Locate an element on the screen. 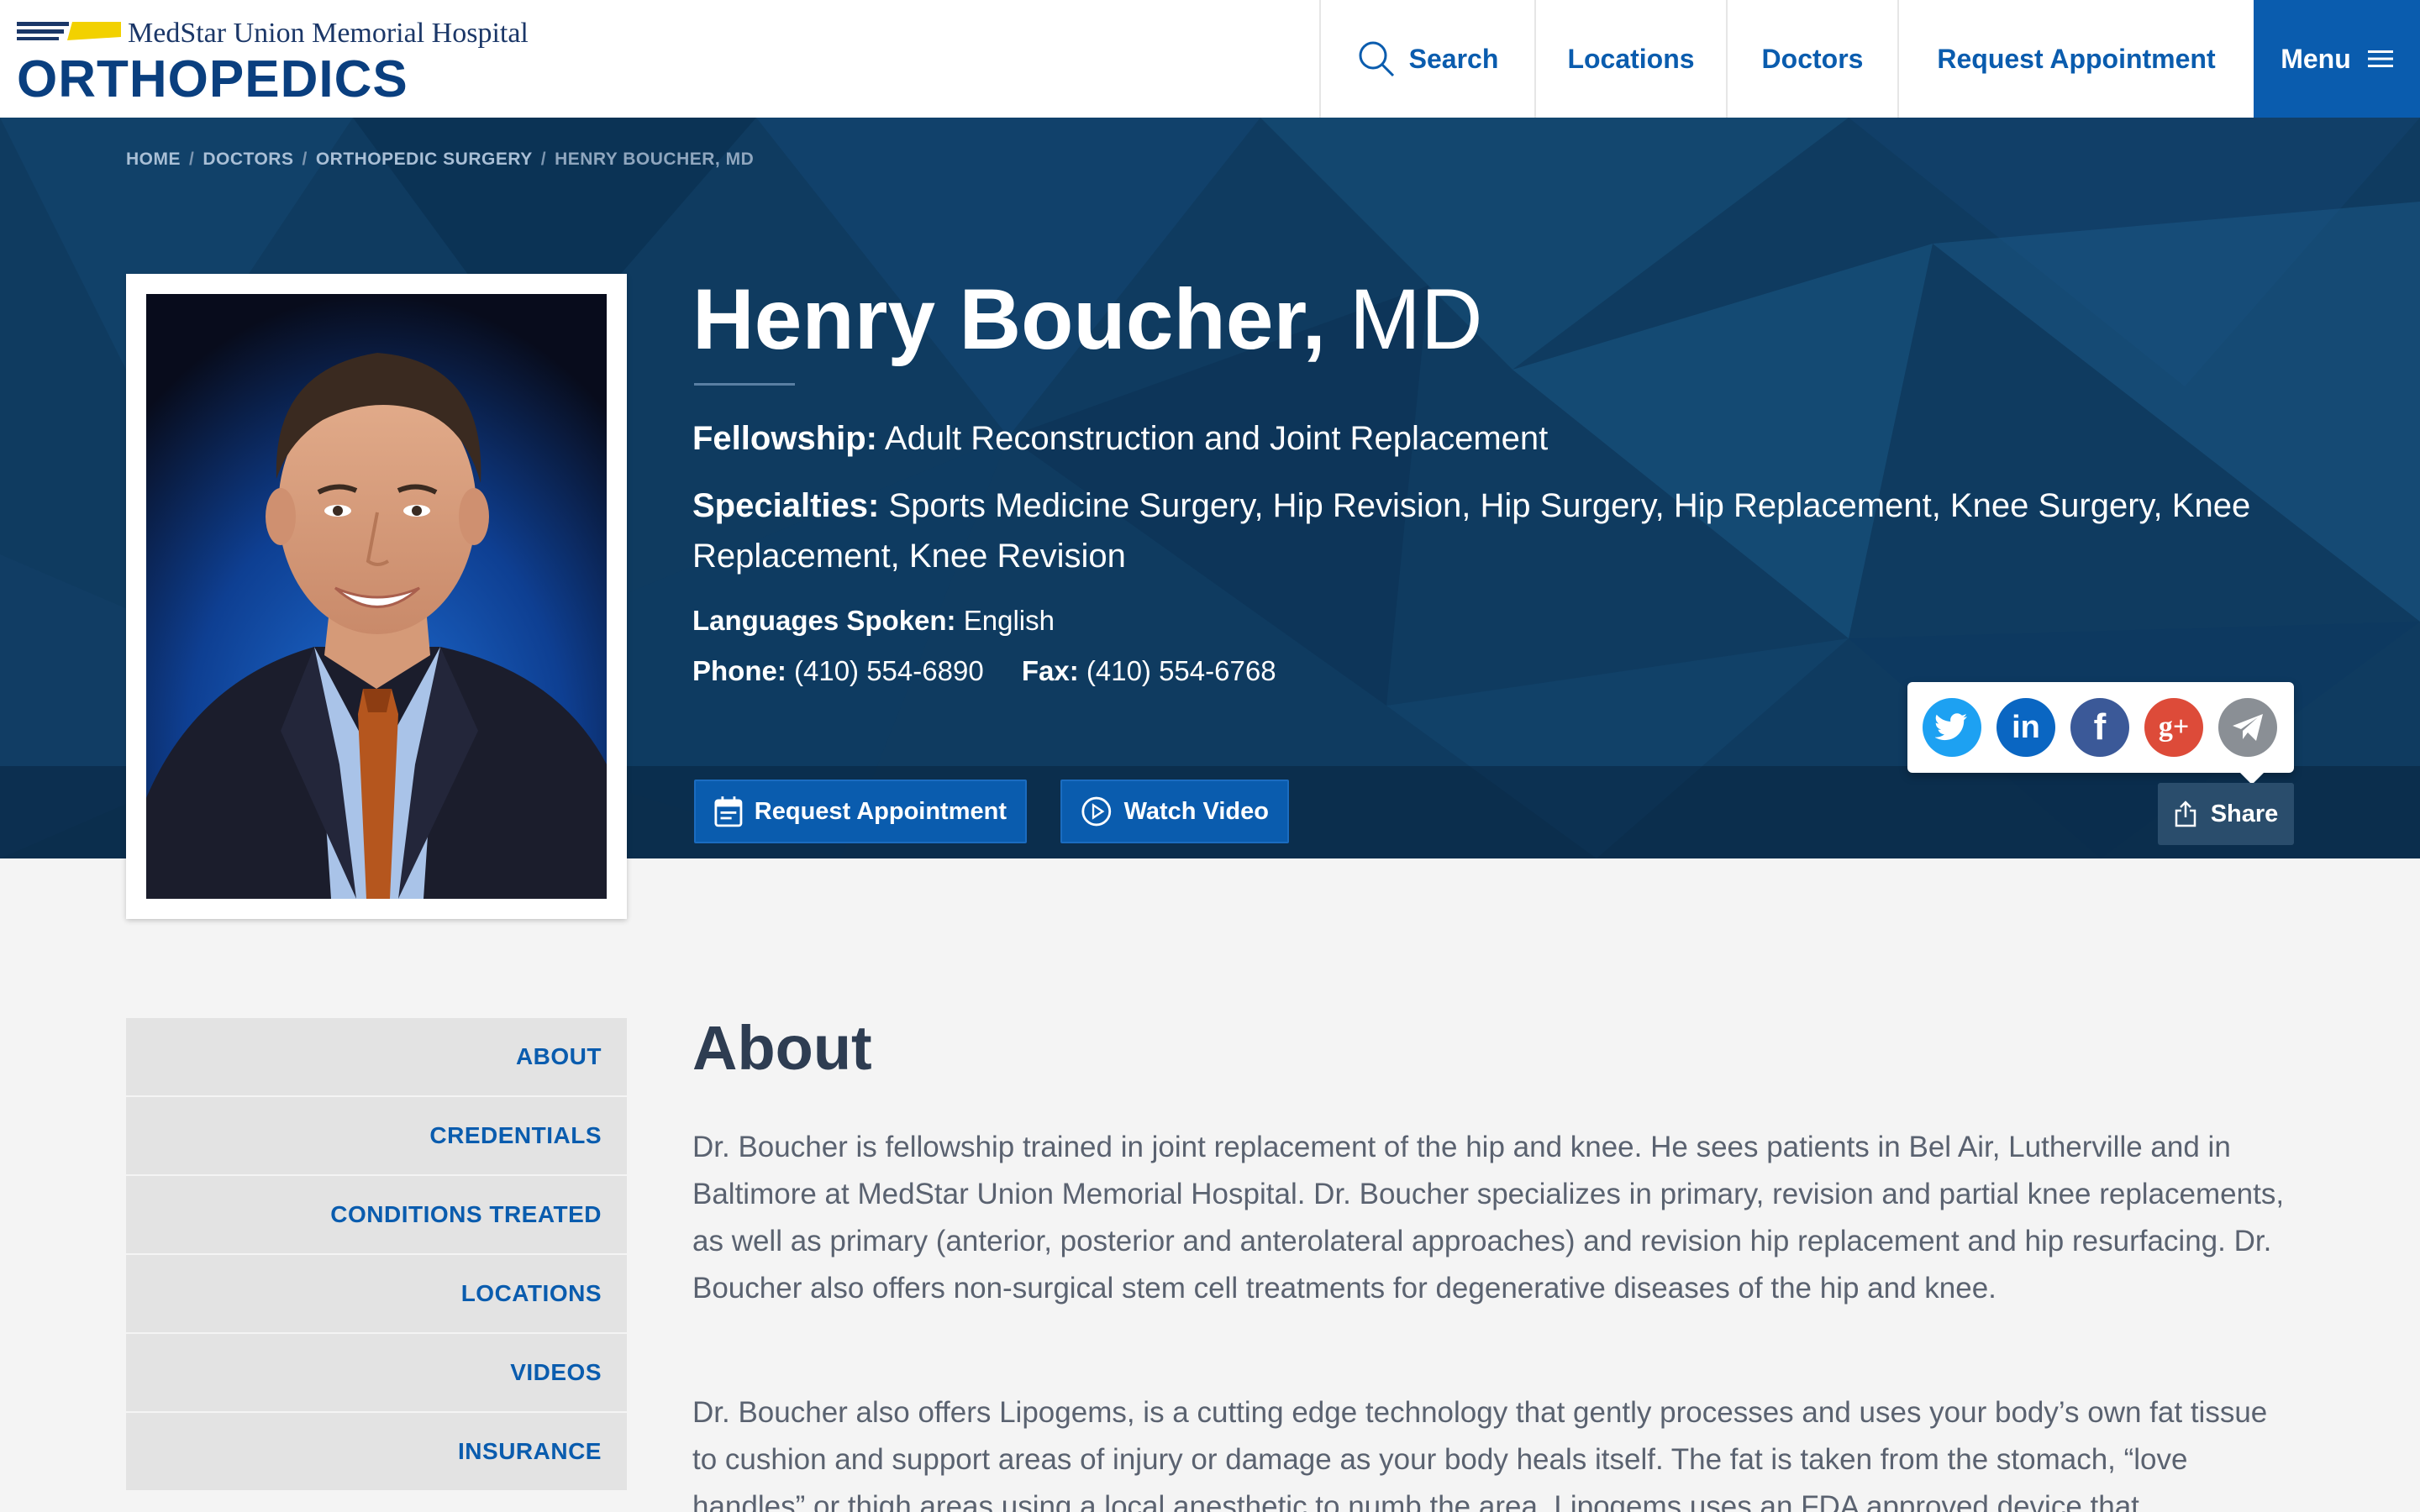  doctor-photo is located at coordinates (376, 596).